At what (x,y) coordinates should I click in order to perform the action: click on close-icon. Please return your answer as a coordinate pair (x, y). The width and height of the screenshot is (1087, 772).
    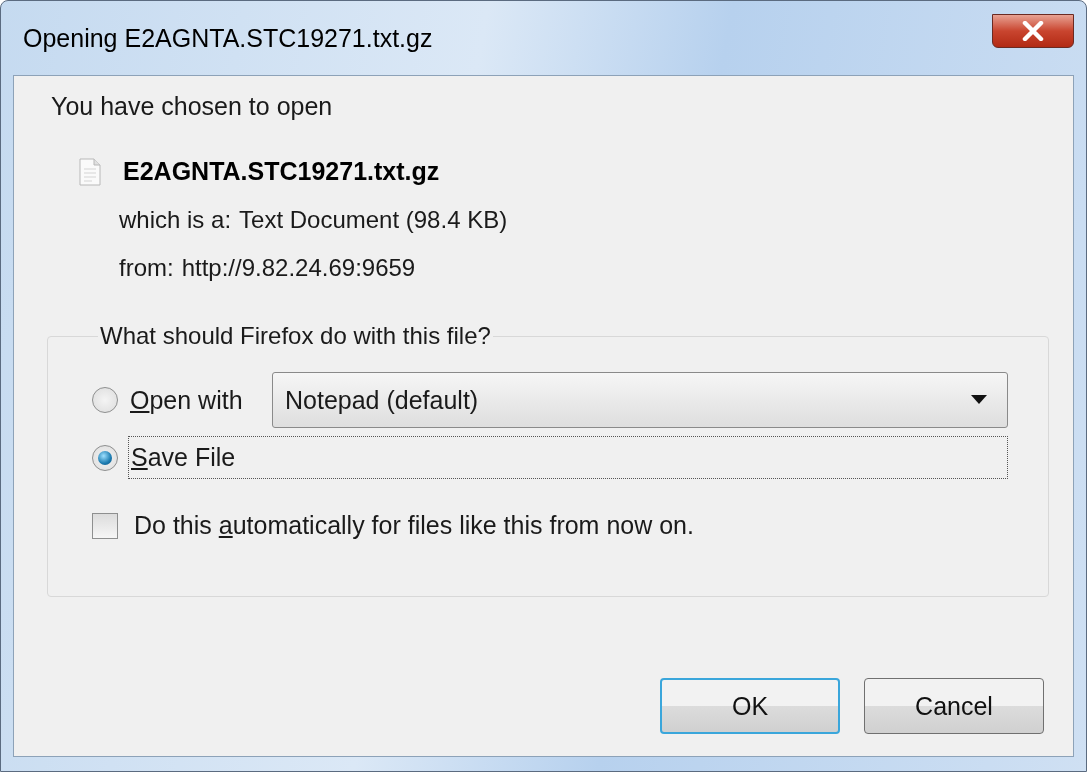
    Looking at the image, I should click on (1033, 31).